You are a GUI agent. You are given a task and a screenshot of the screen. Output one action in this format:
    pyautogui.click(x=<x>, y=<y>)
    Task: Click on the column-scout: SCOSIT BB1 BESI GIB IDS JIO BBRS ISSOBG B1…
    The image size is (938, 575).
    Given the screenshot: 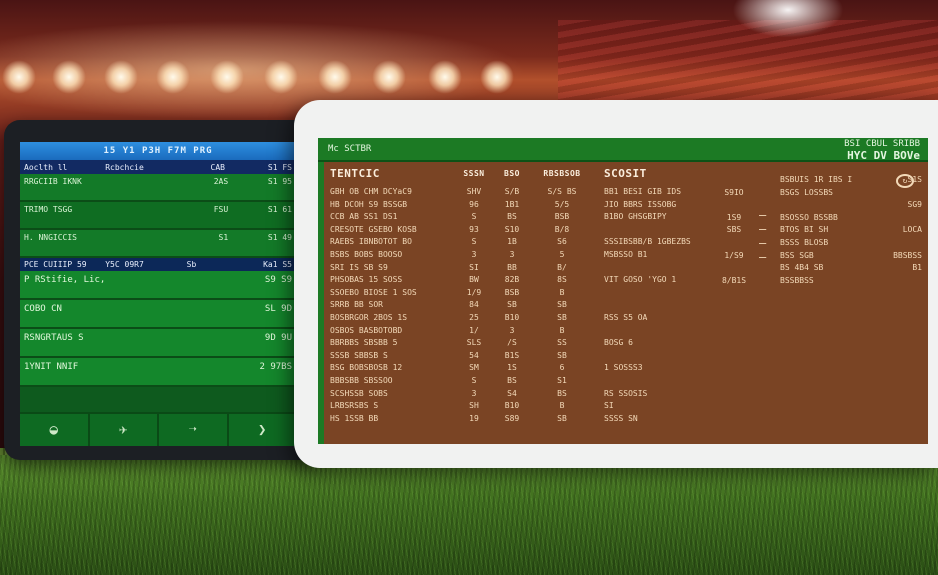 What is the action you would take?
    pyautogui.click(x=659, y=296)
    